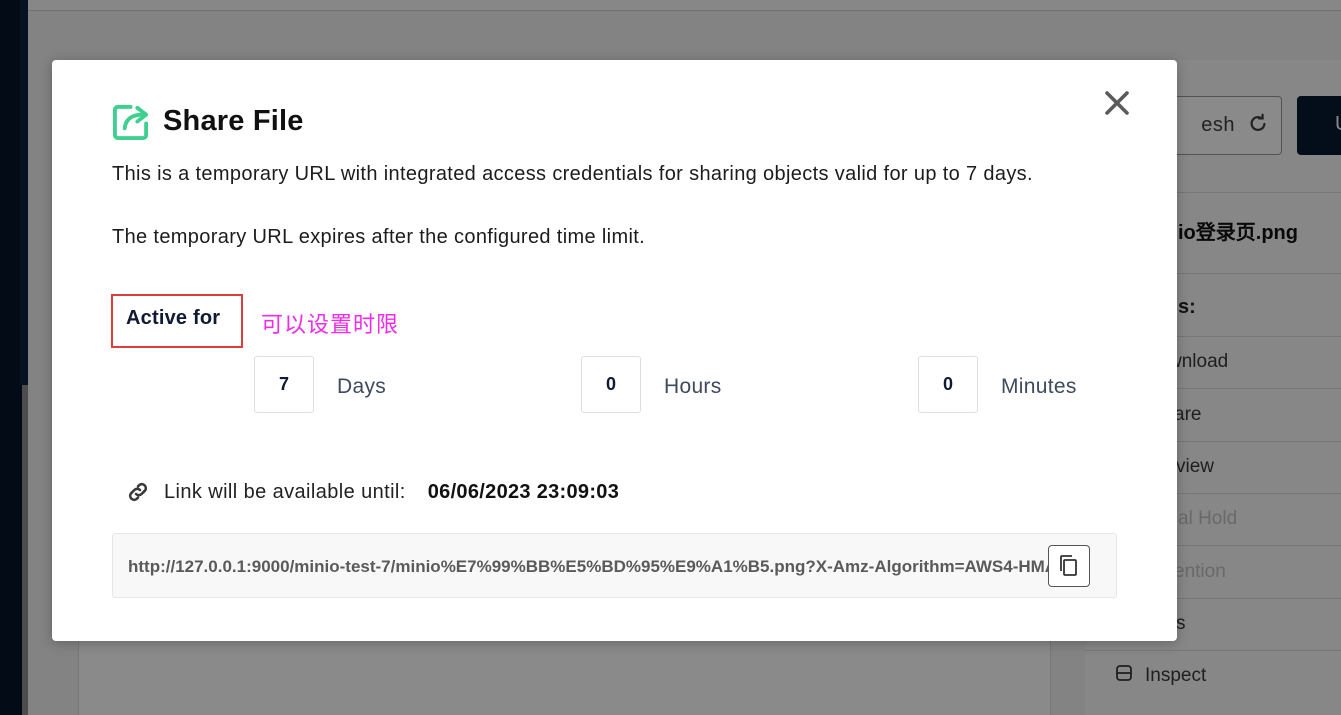 Image resolution: width=1341 pixels, height=715 pixels. Describe the element at coordinates (130, 122) in the screenshot. I see `share-icon` at that location.